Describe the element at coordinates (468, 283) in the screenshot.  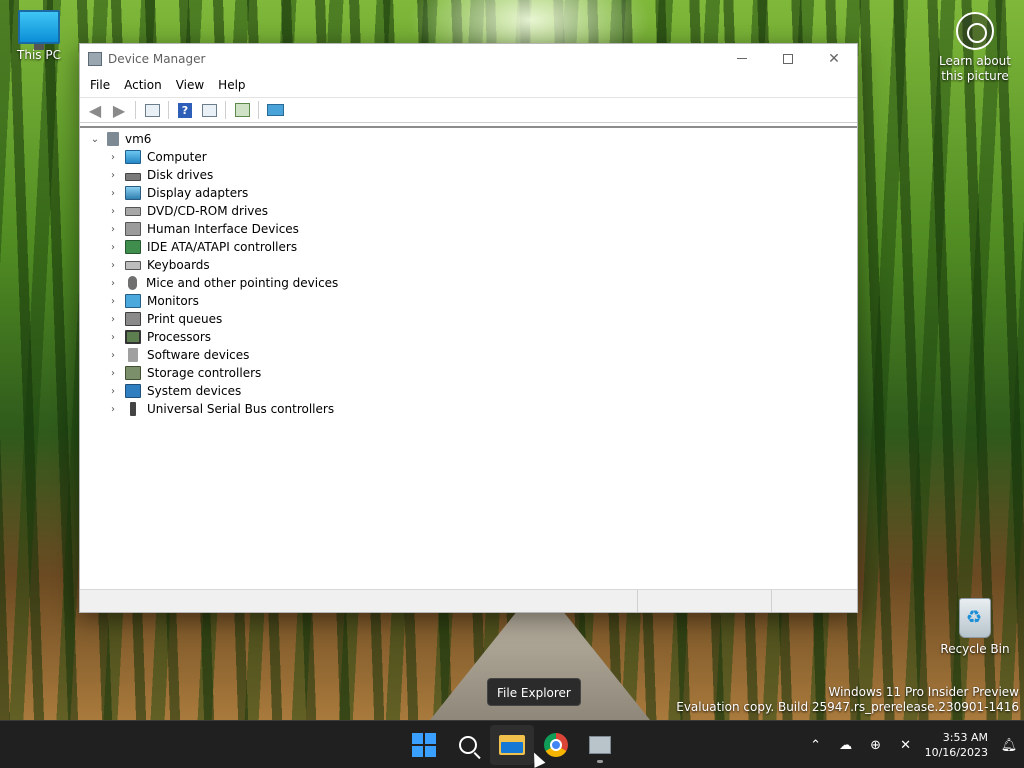
I see `tree-item-mice: › Mice and other pointing devices` at that location.